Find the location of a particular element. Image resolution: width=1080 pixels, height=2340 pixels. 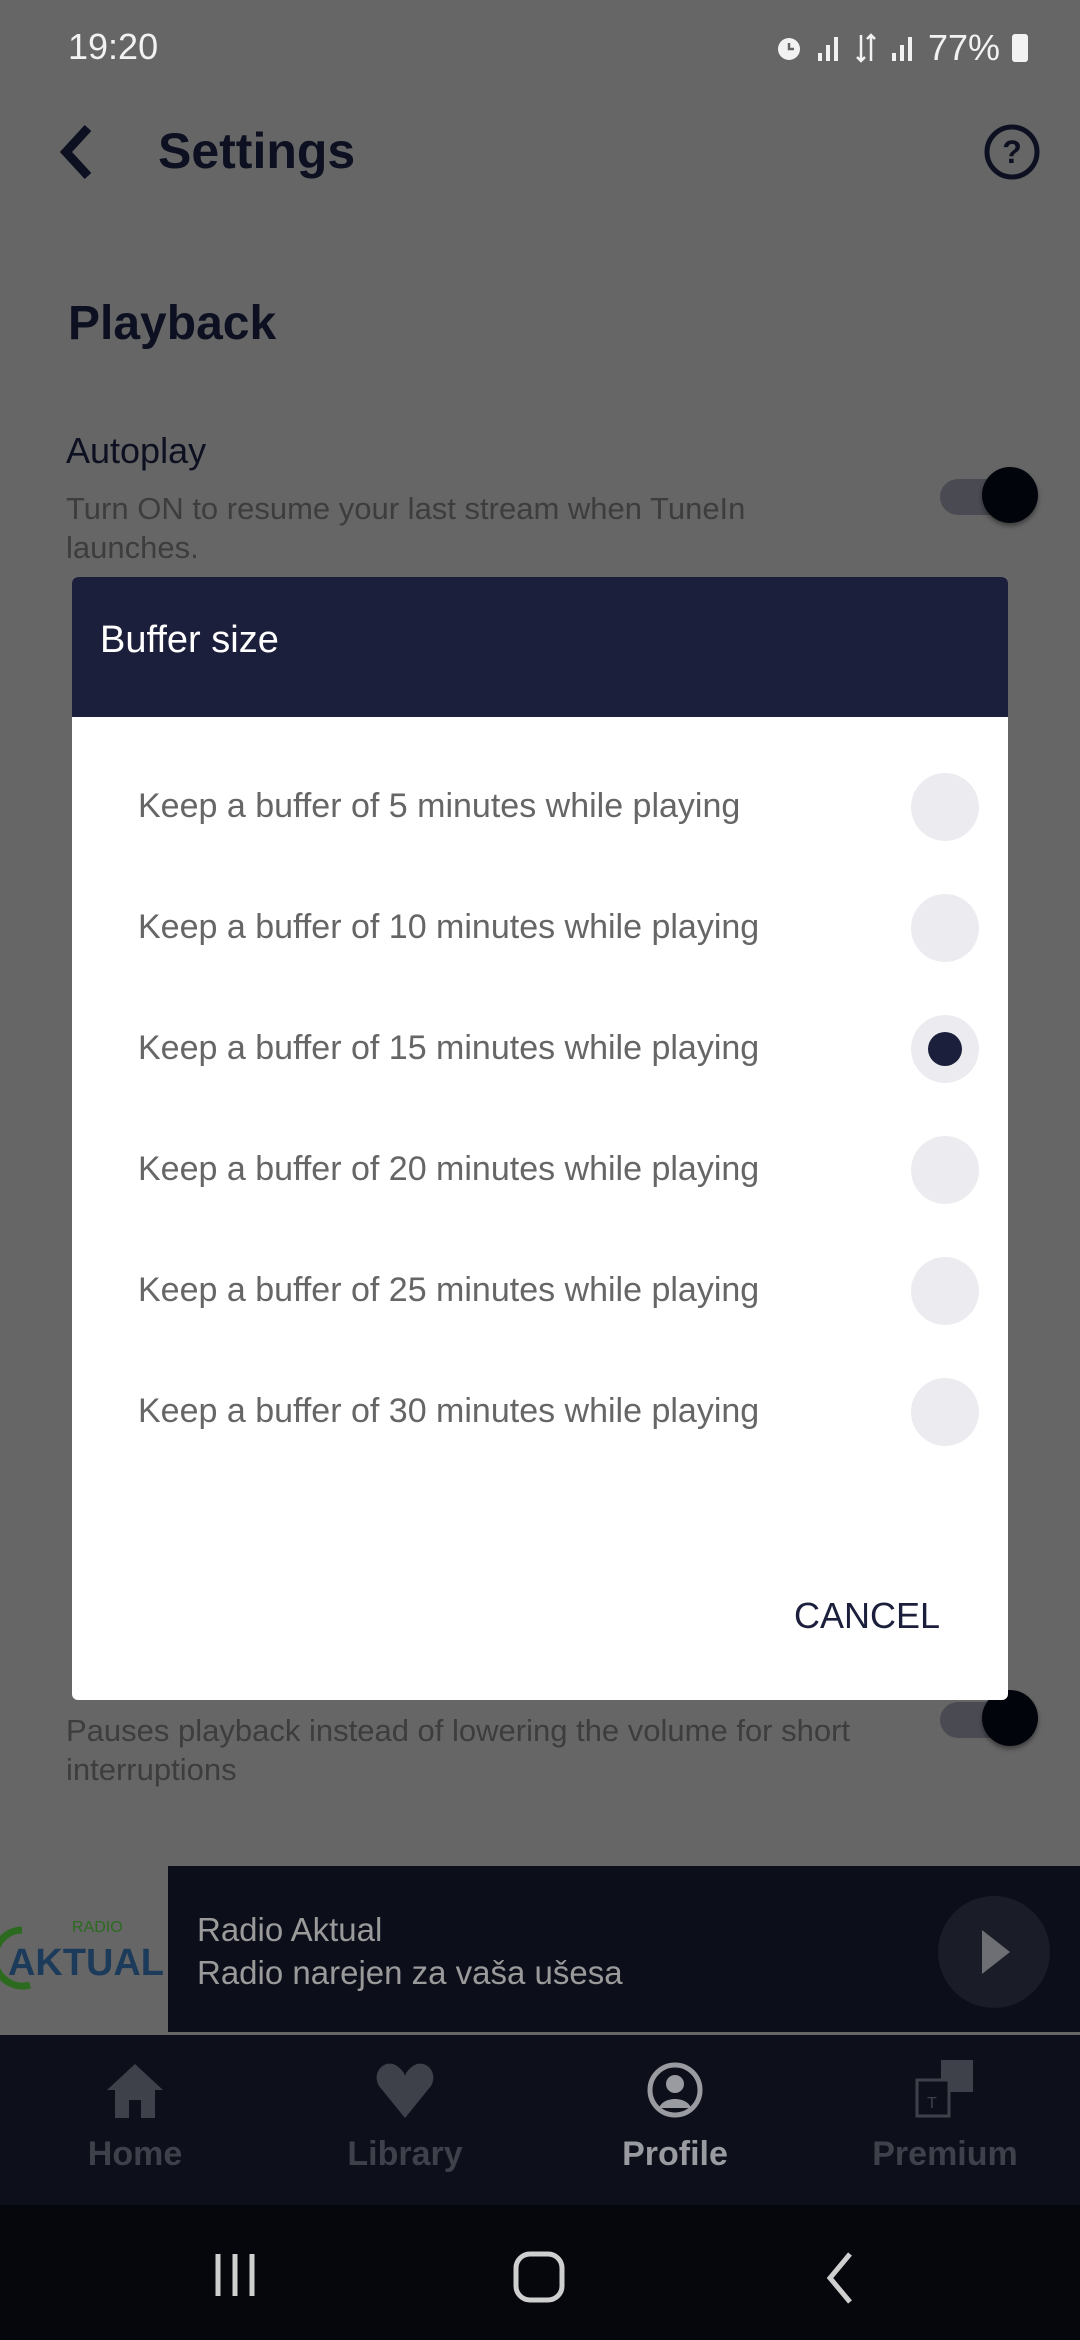

recent-apps-icon is located at coordinates (235, 2275).